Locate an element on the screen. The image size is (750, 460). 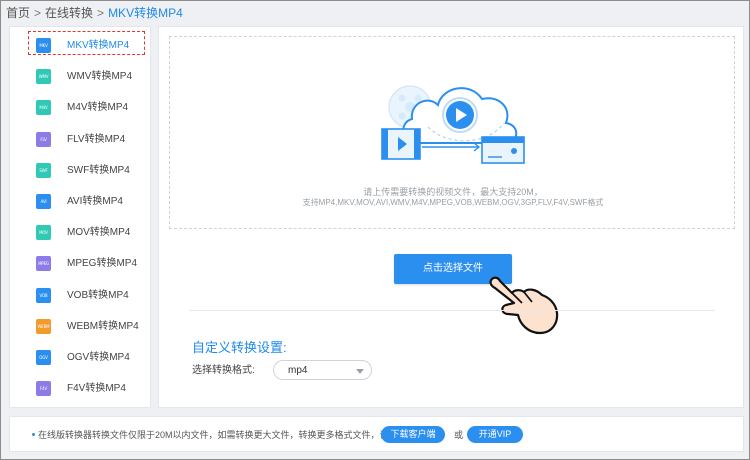
sidebar-item: F4V F4V转换MP4 is located at coordinates (81, 388).